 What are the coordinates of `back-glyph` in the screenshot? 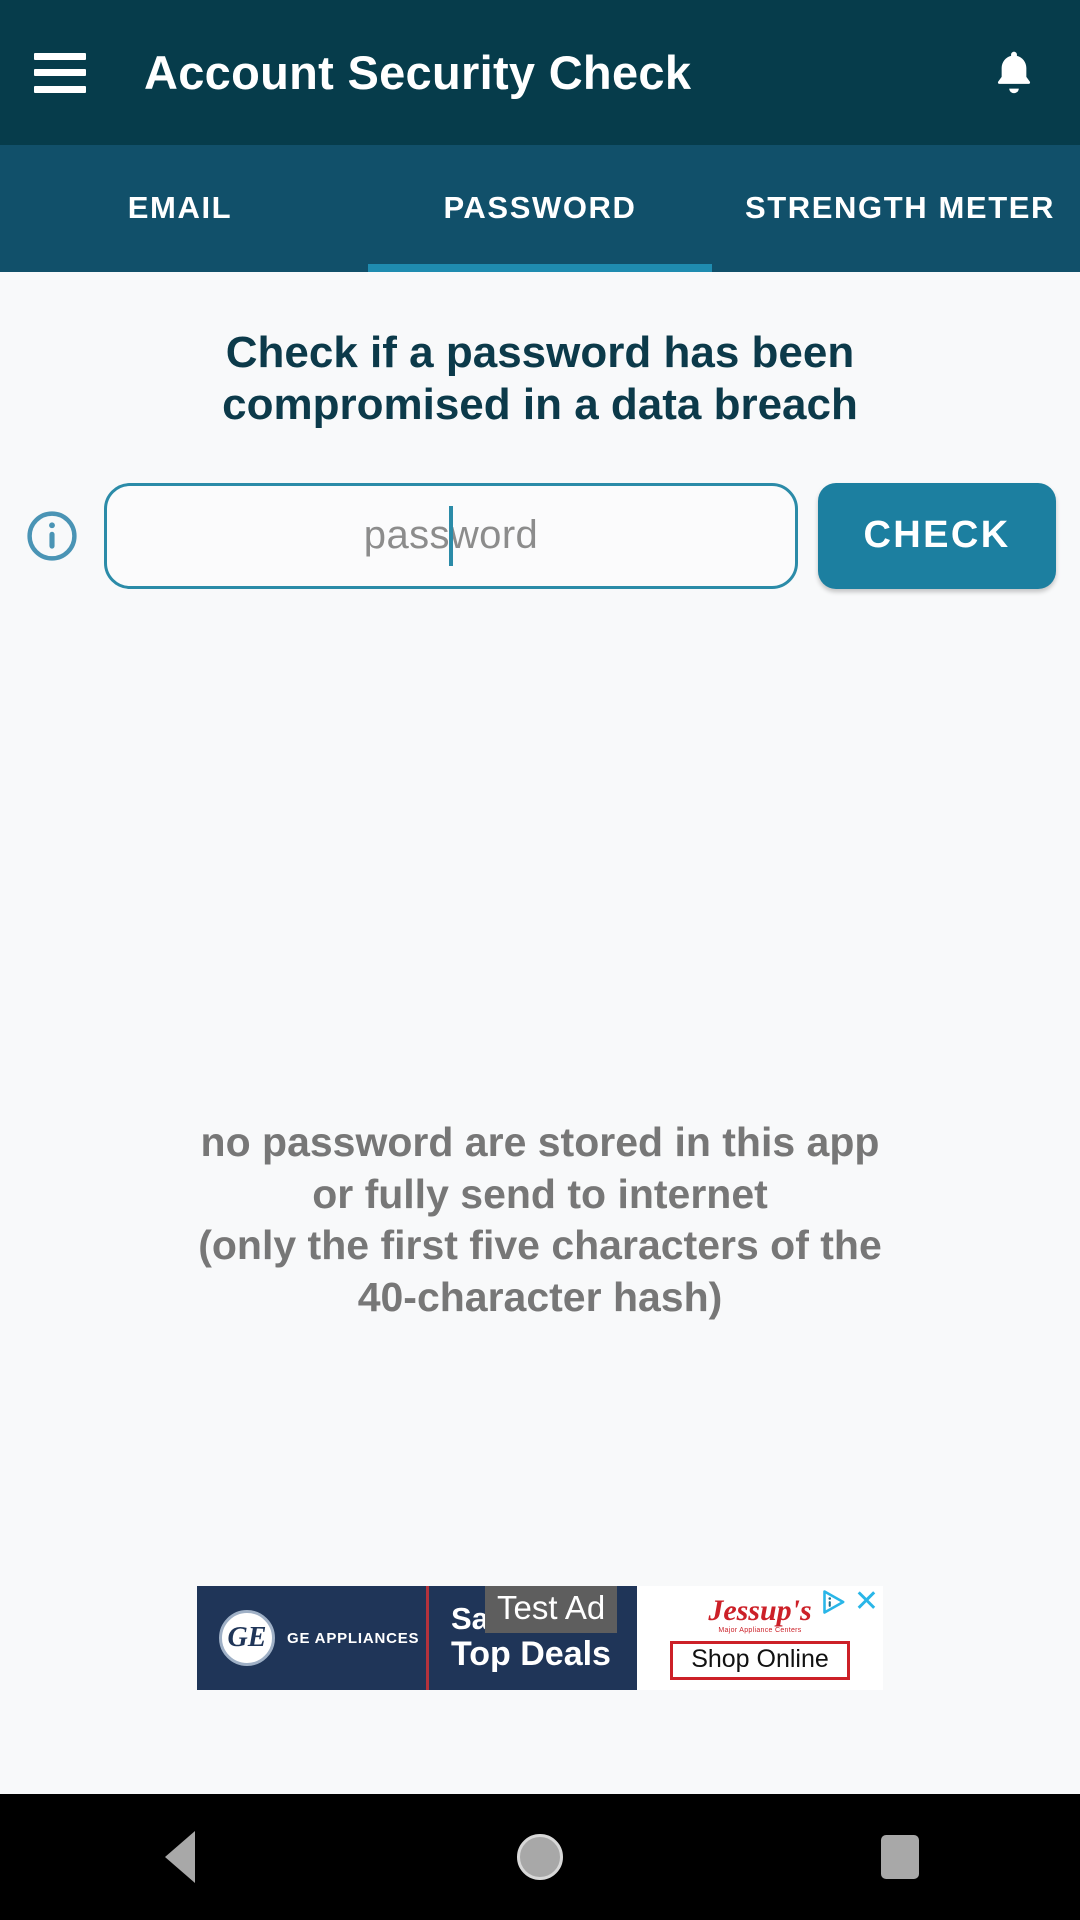 It's located at (180, 1857).